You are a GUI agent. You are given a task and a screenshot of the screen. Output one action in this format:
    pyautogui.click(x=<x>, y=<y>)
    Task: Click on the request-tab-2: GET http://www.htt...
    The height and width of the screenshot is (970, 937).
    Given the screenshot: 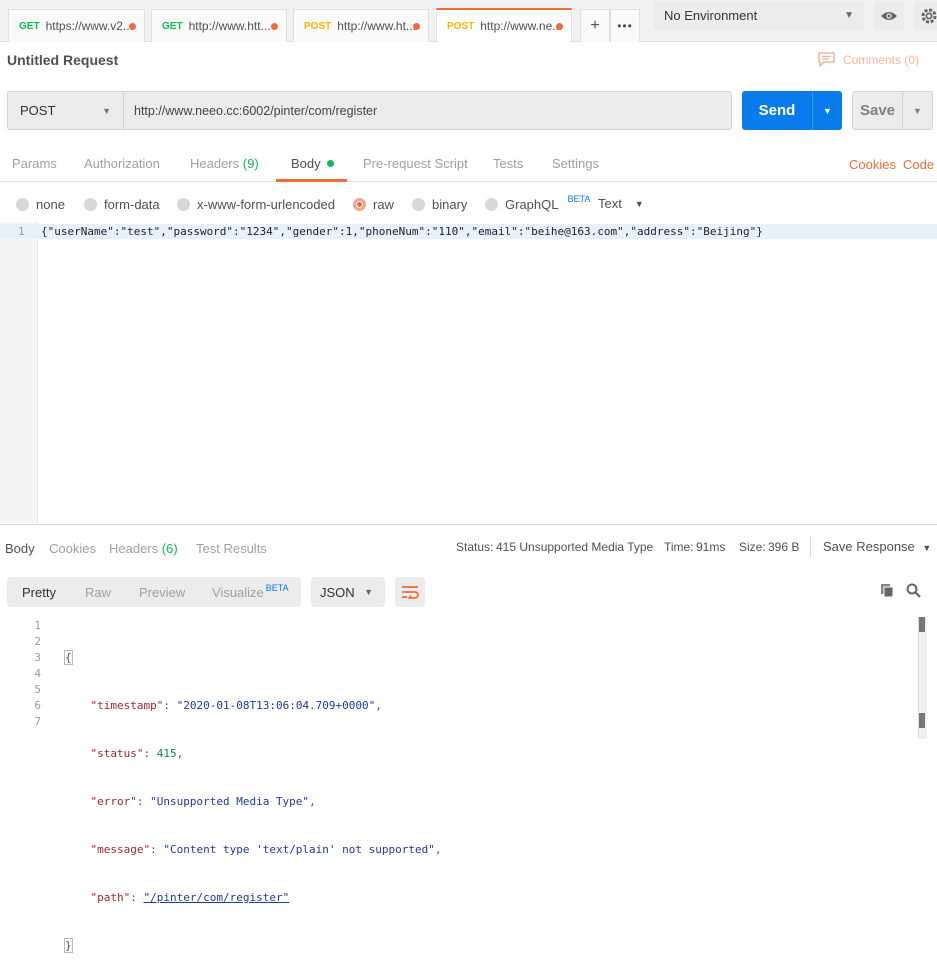 What is the action you would take?
    pyautogui.click(x=219, y=25)
    